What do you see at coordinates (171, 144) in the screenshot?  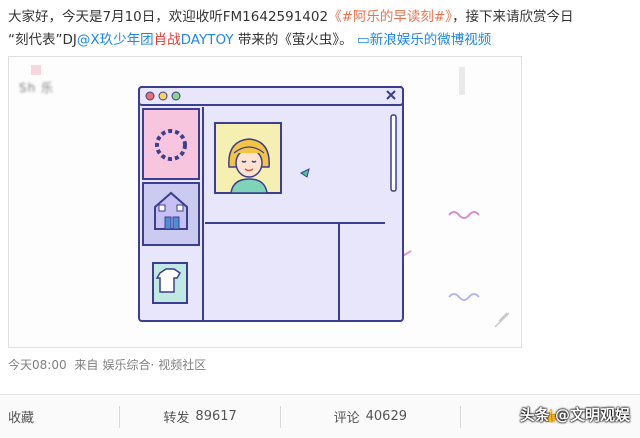 I see `tile-necklace` at bounding box center [171, 144].